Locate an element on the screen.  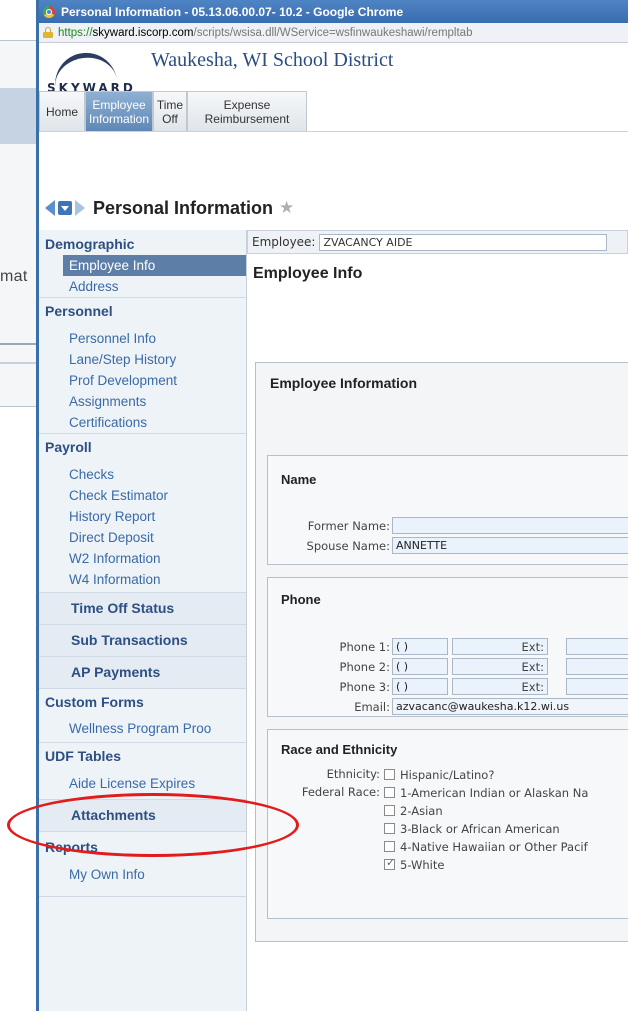
tab-expense-reimbursement: Expense Reimbursement is located at coordinates (247, 111).